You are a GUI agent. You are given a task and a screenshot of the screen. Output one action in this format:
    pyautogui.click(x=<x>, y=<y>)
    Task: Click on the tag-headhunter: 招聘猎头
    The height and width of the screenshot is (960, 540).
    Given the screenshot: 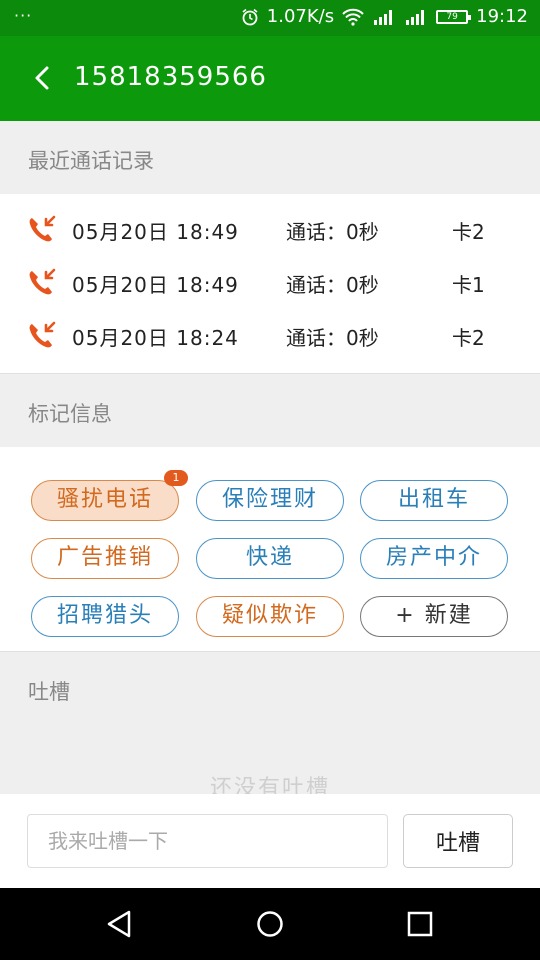 What is the action you would take?
    pyautogui.click(x=105, y=616)
    